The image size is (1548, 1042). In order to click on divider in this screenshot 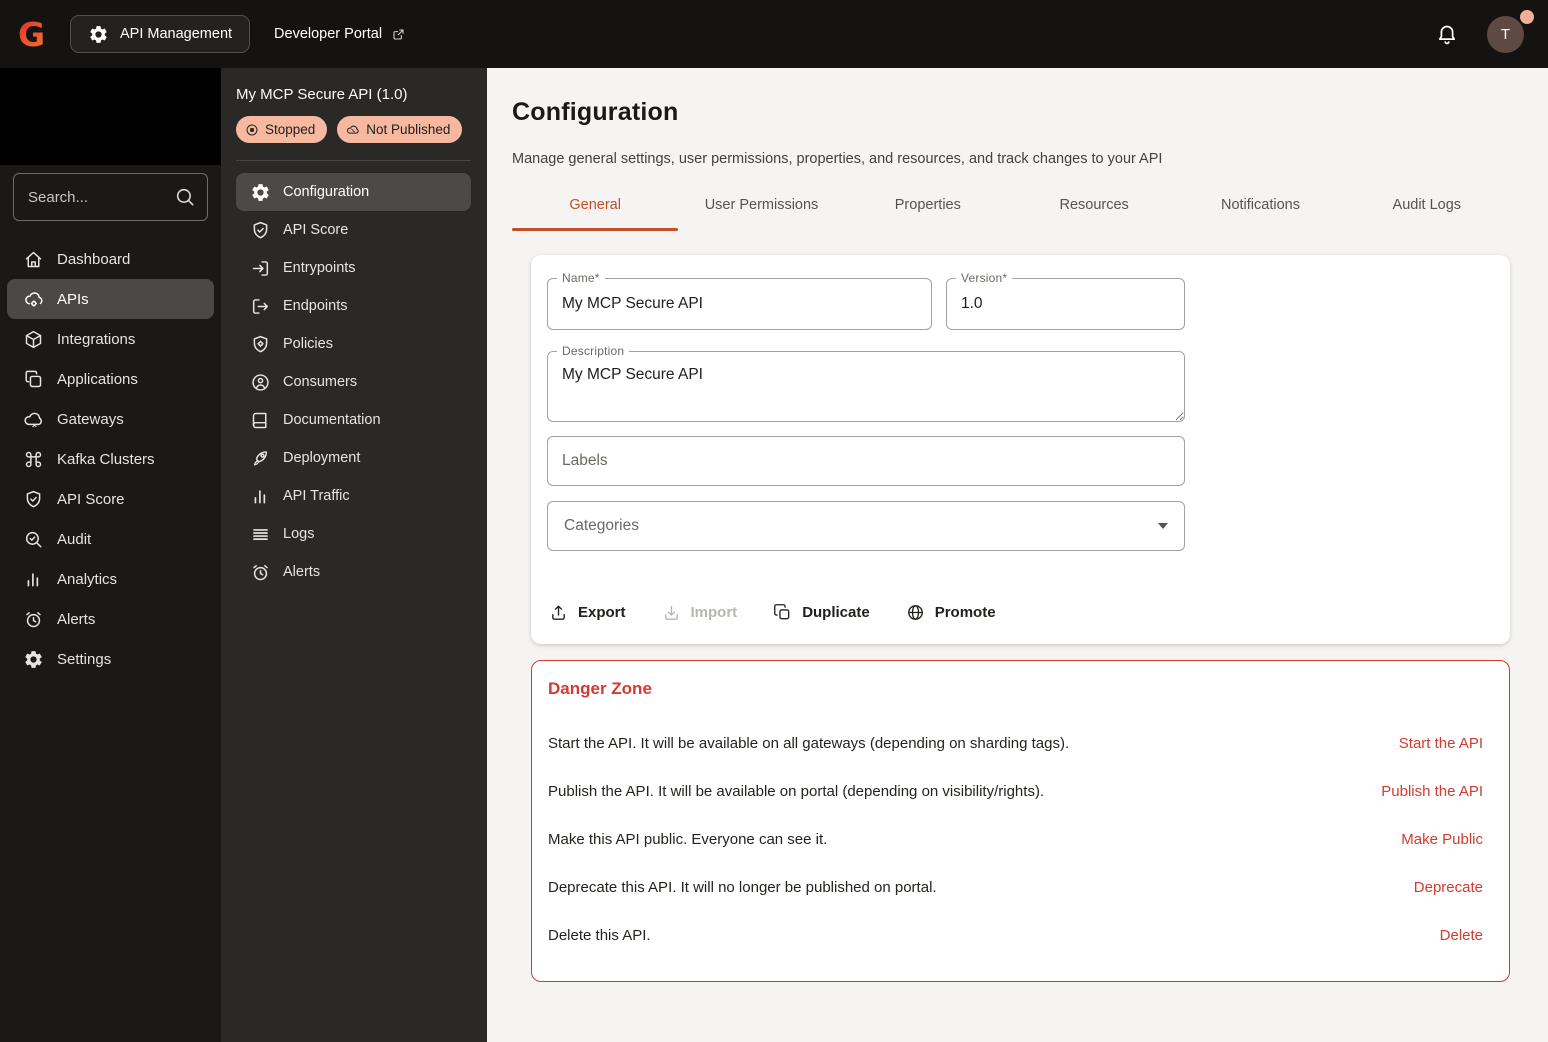, I will do `click(353, 160)`.